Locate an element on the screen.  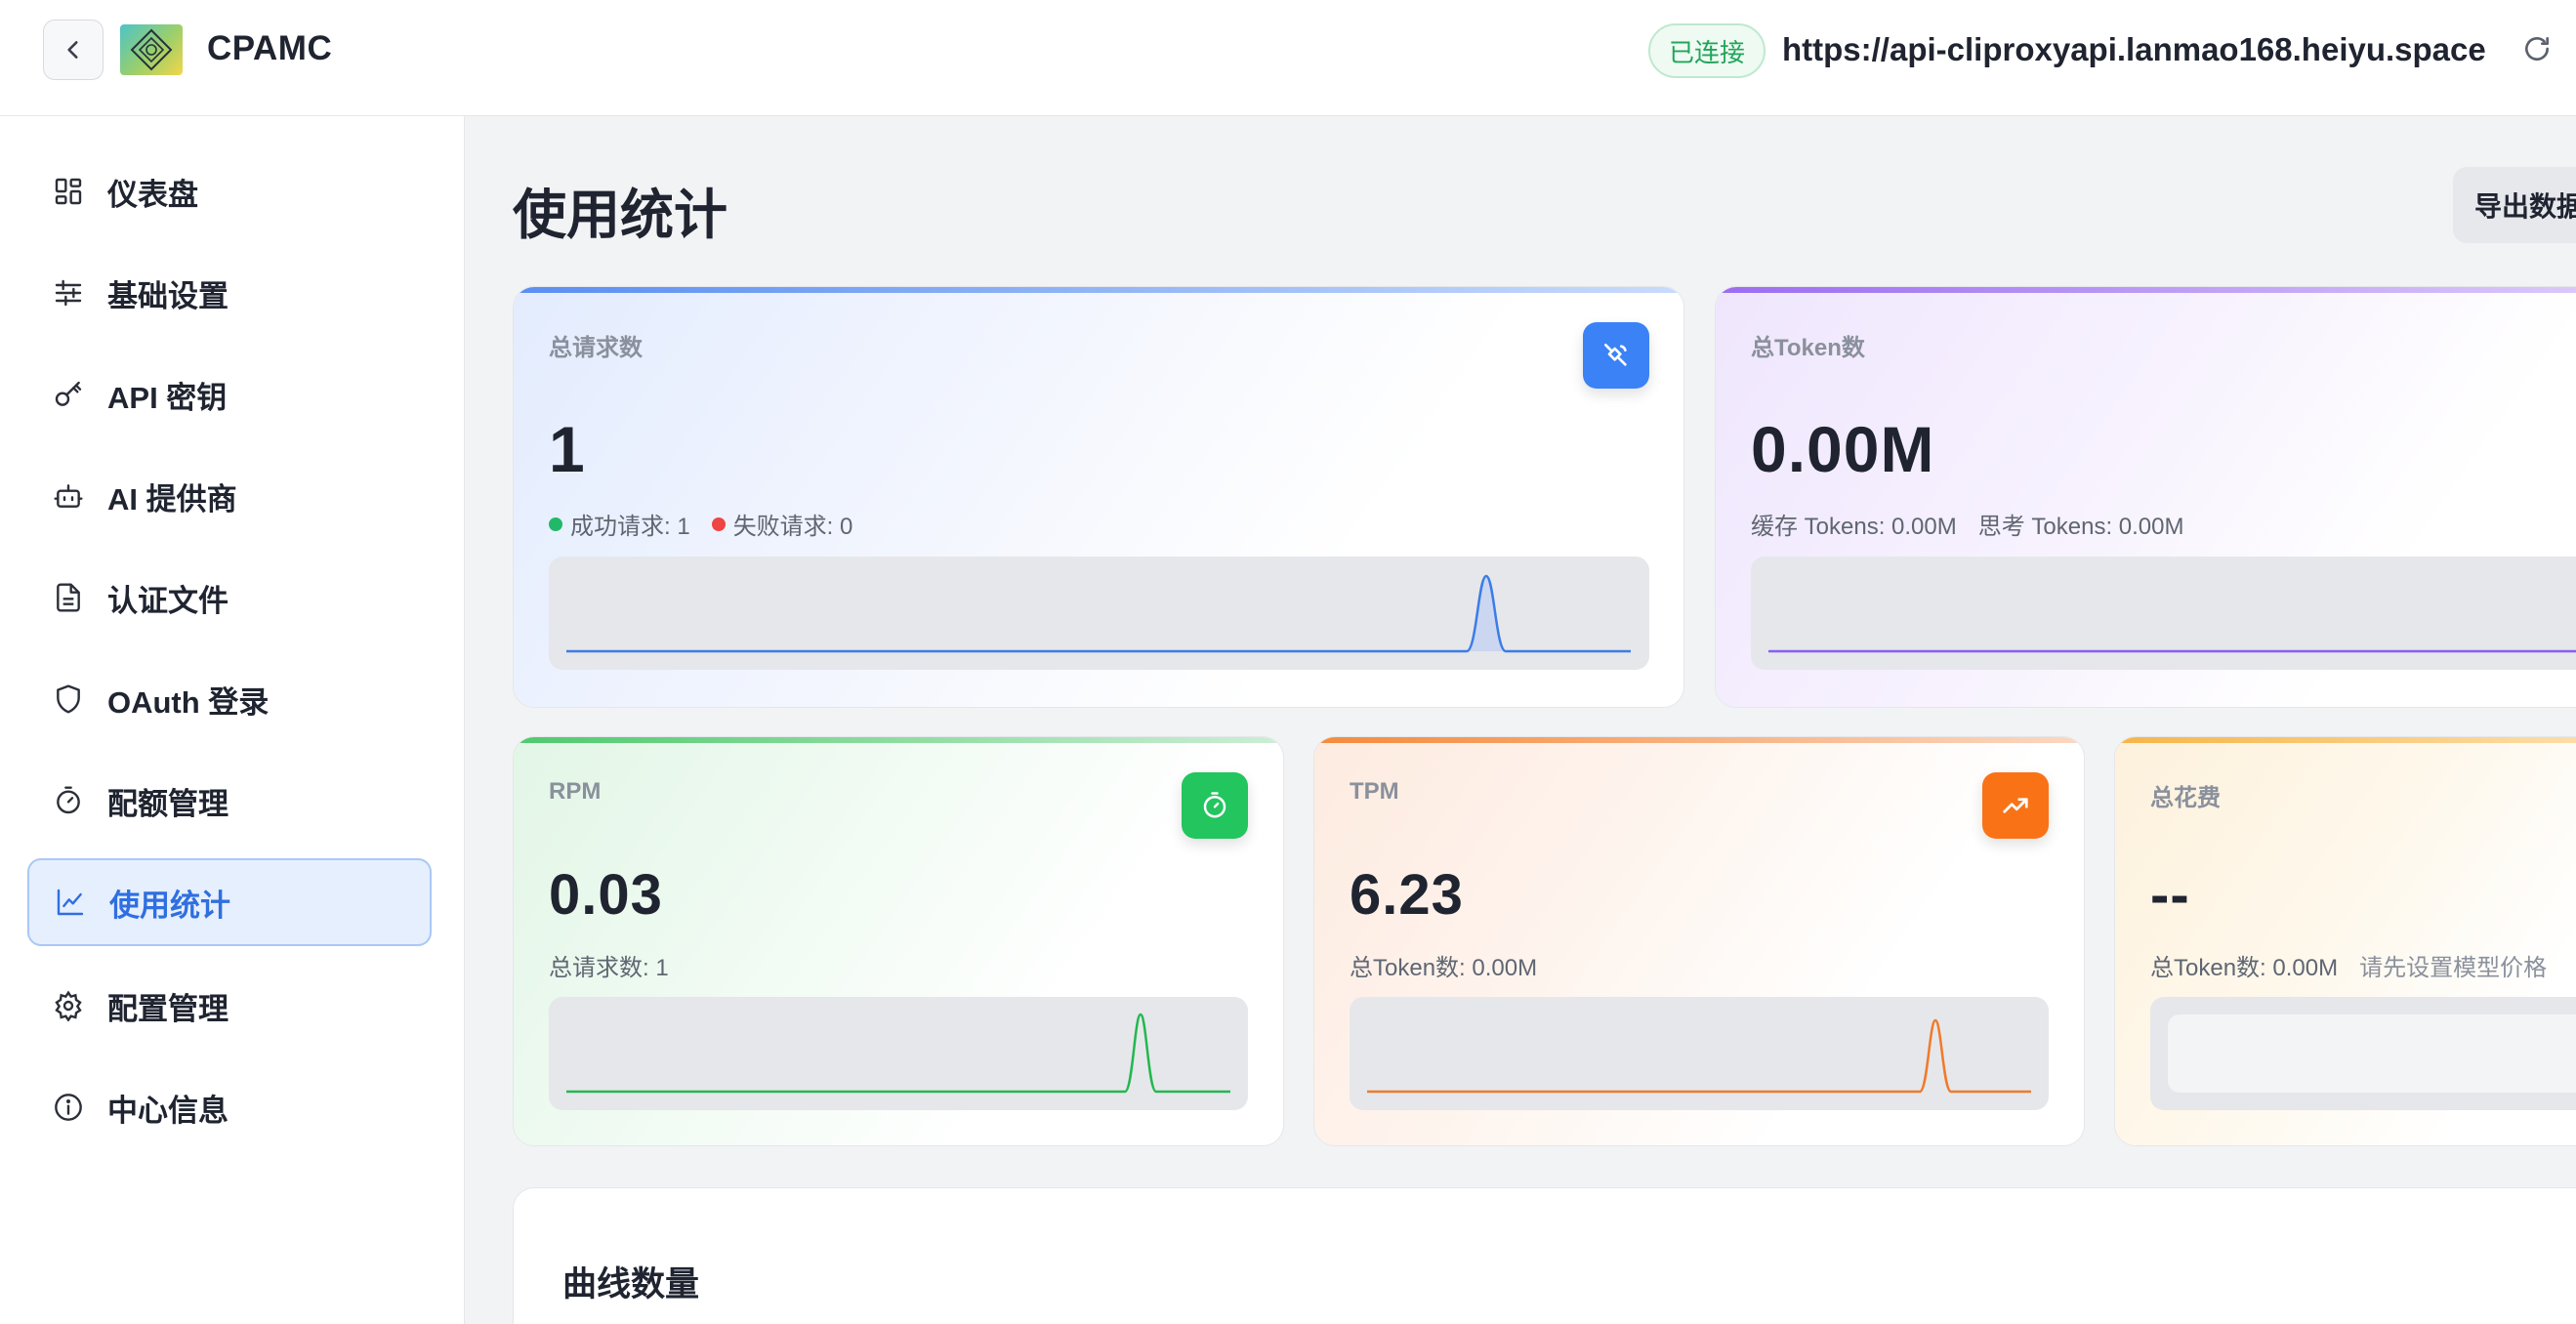
card-value: 0.00M is located at coordinates (1843, 449).